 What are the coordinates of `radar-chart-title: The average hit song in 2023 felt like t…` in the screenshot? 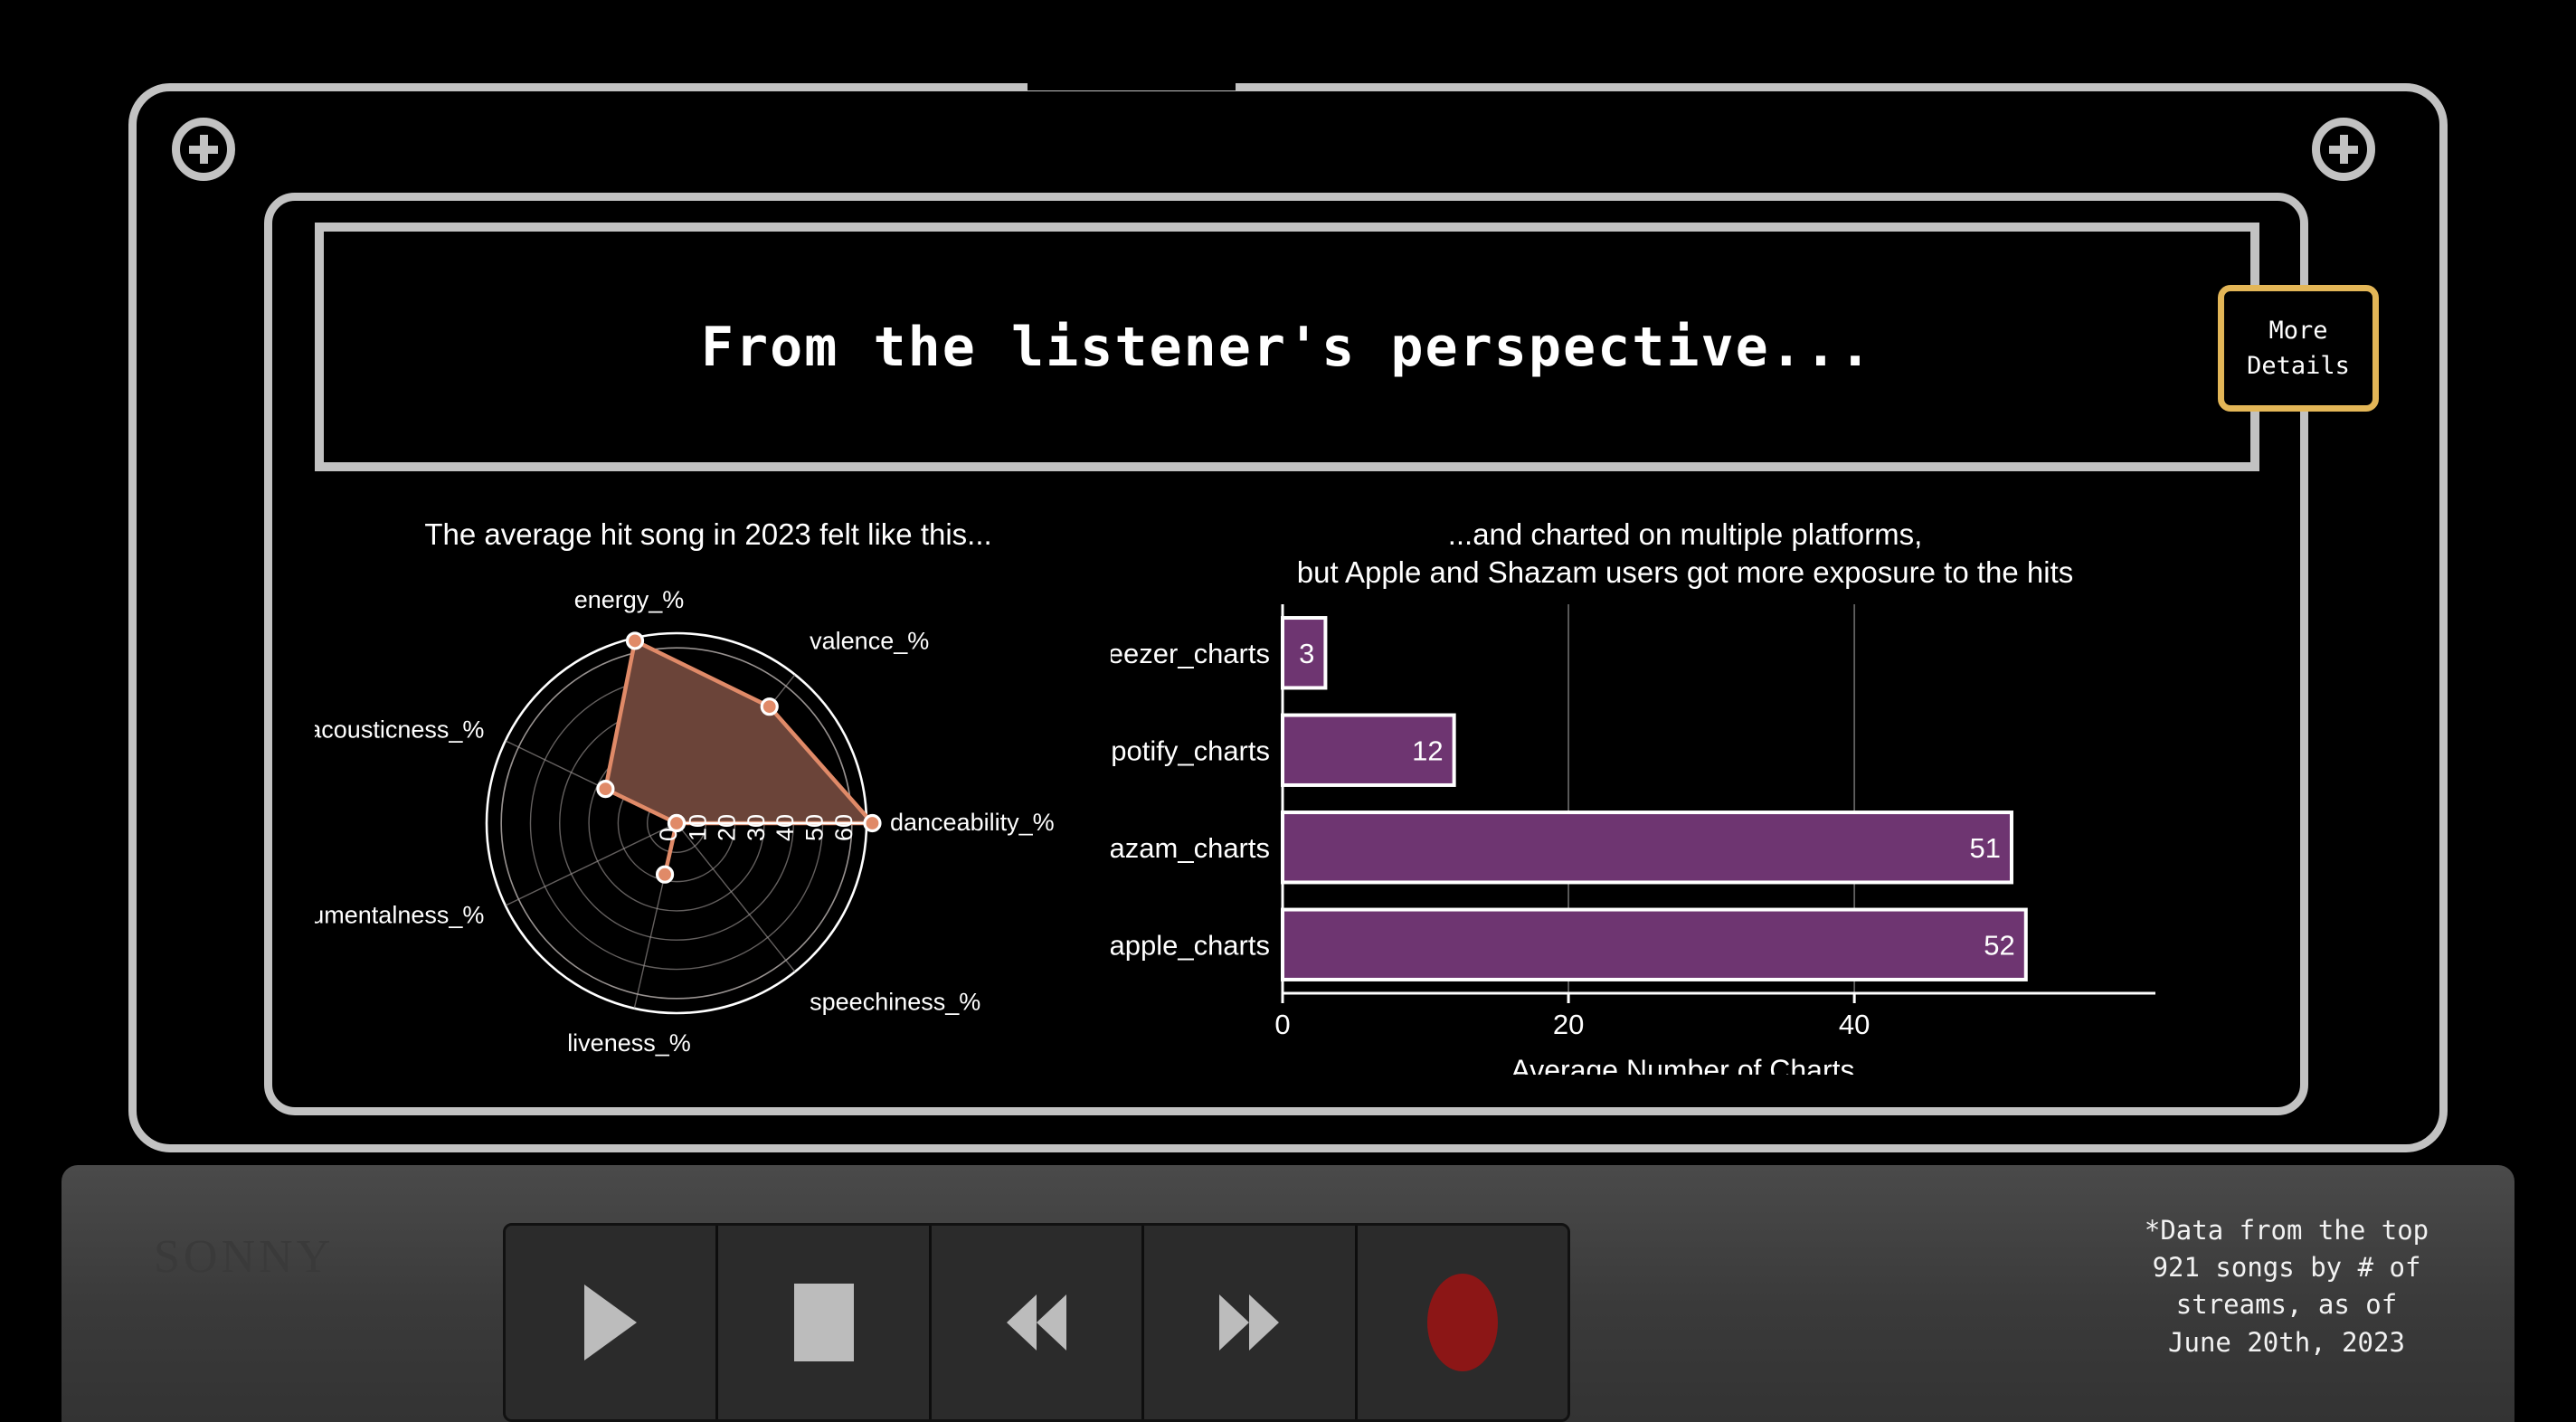 It's located at (708, 534).